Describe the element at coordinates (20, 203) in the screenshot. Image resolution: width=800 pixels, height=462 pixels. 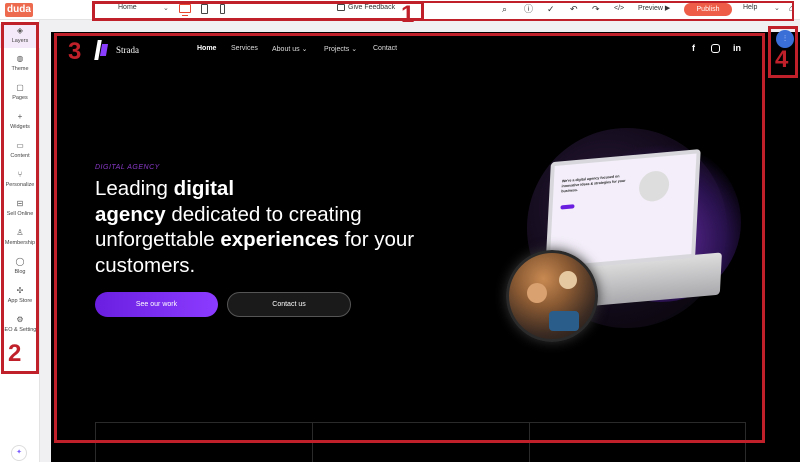
I see `cart-icon: ⊟` at that location.